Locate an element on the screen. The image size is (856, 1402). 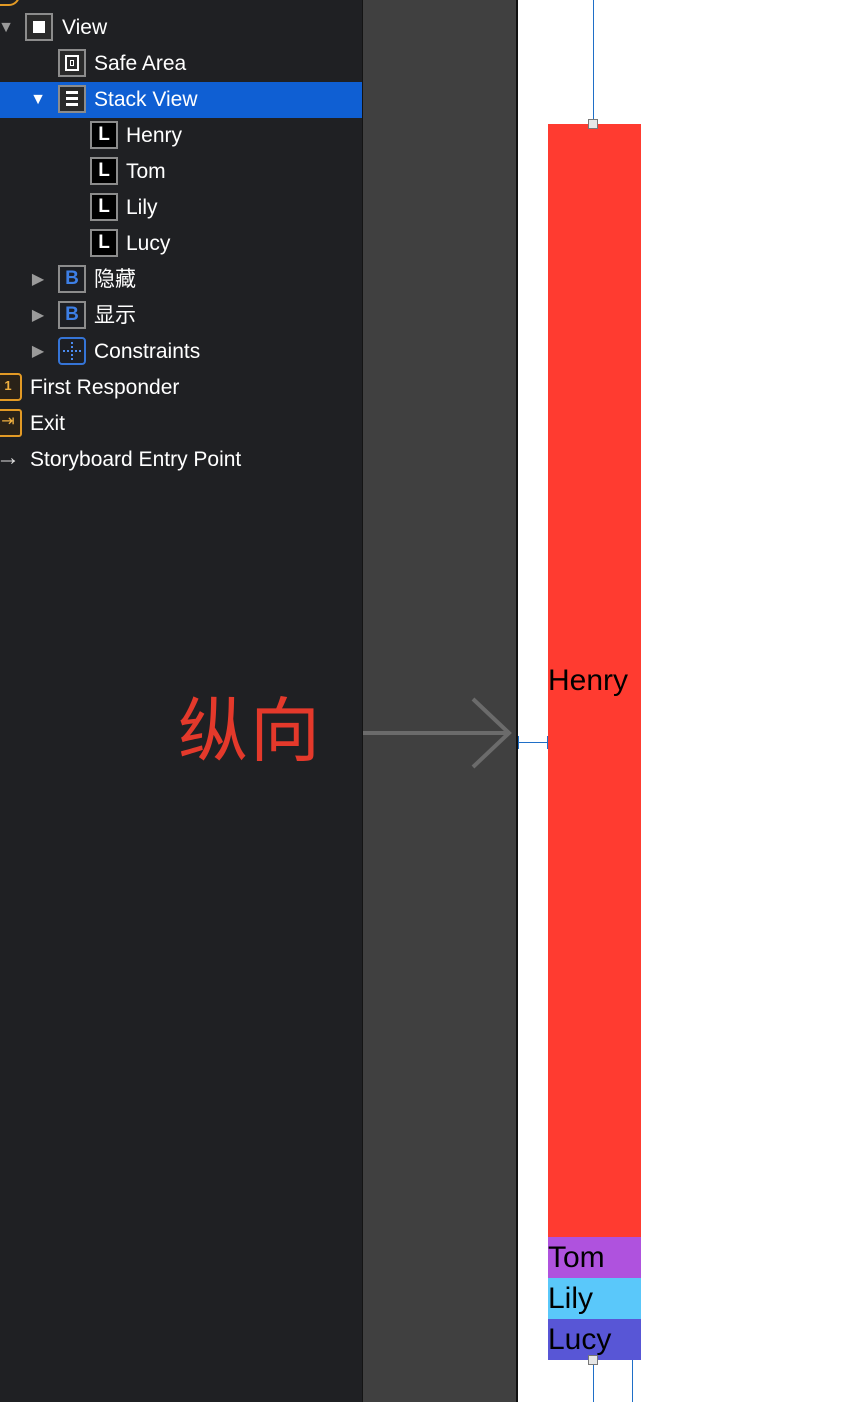
outline-item-label: 隐藏 is located at coordinates (115, 279).